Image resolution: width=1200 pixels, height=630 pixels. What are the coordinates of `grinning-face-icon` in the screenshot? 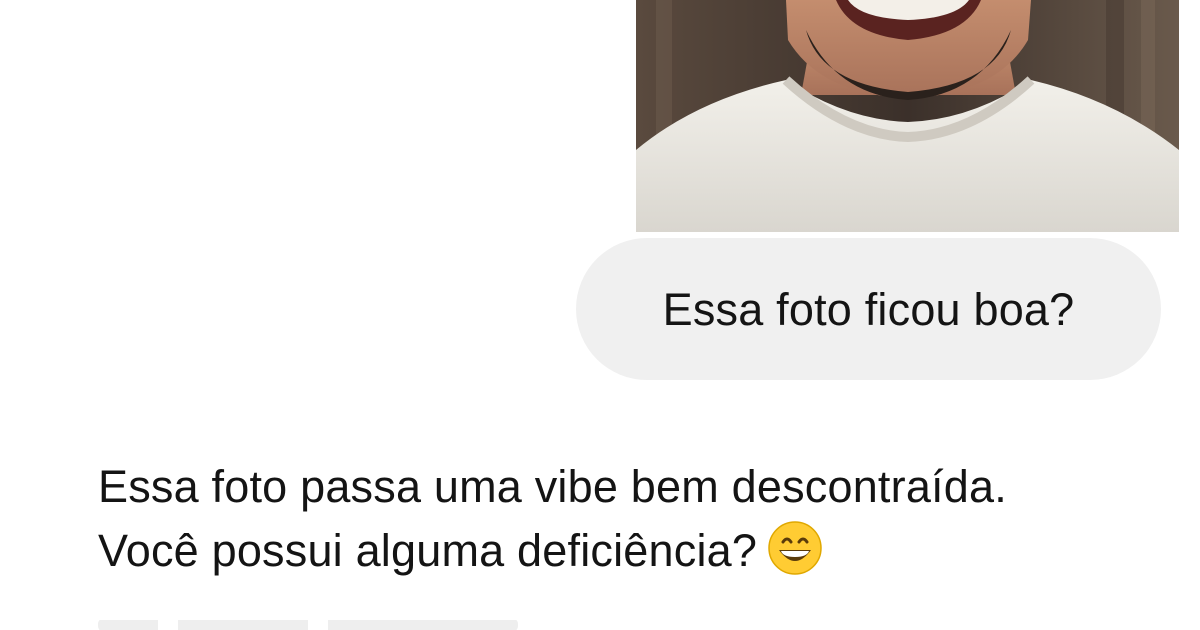 It's located at (795, 548).